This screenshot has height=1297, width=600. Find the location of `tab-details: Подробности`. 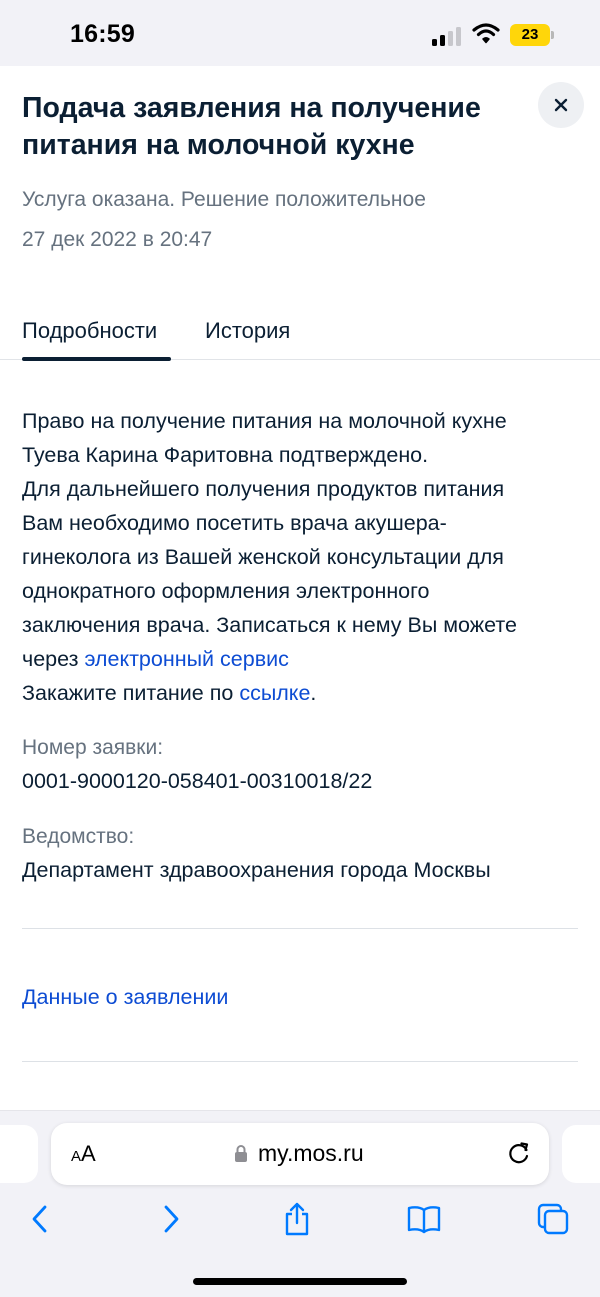

tab-details: Подробности is located at coordinates (89, 331).